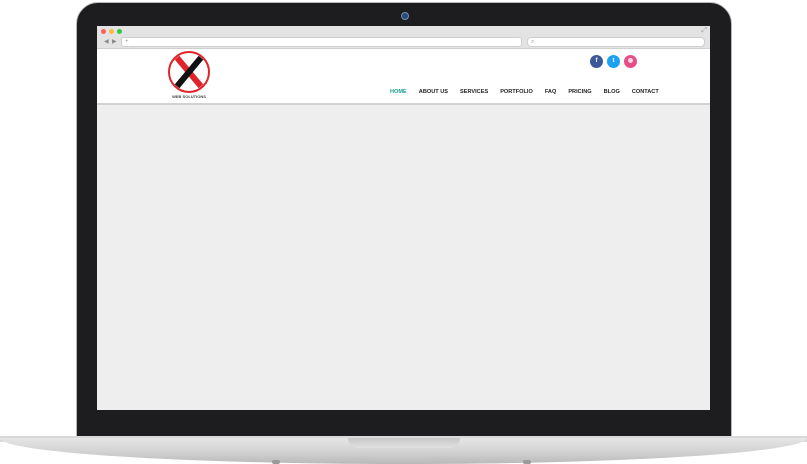  Describe the element at coordinates (404, 443) in the screenshot. I see `laptop-opening-notch` at that location.